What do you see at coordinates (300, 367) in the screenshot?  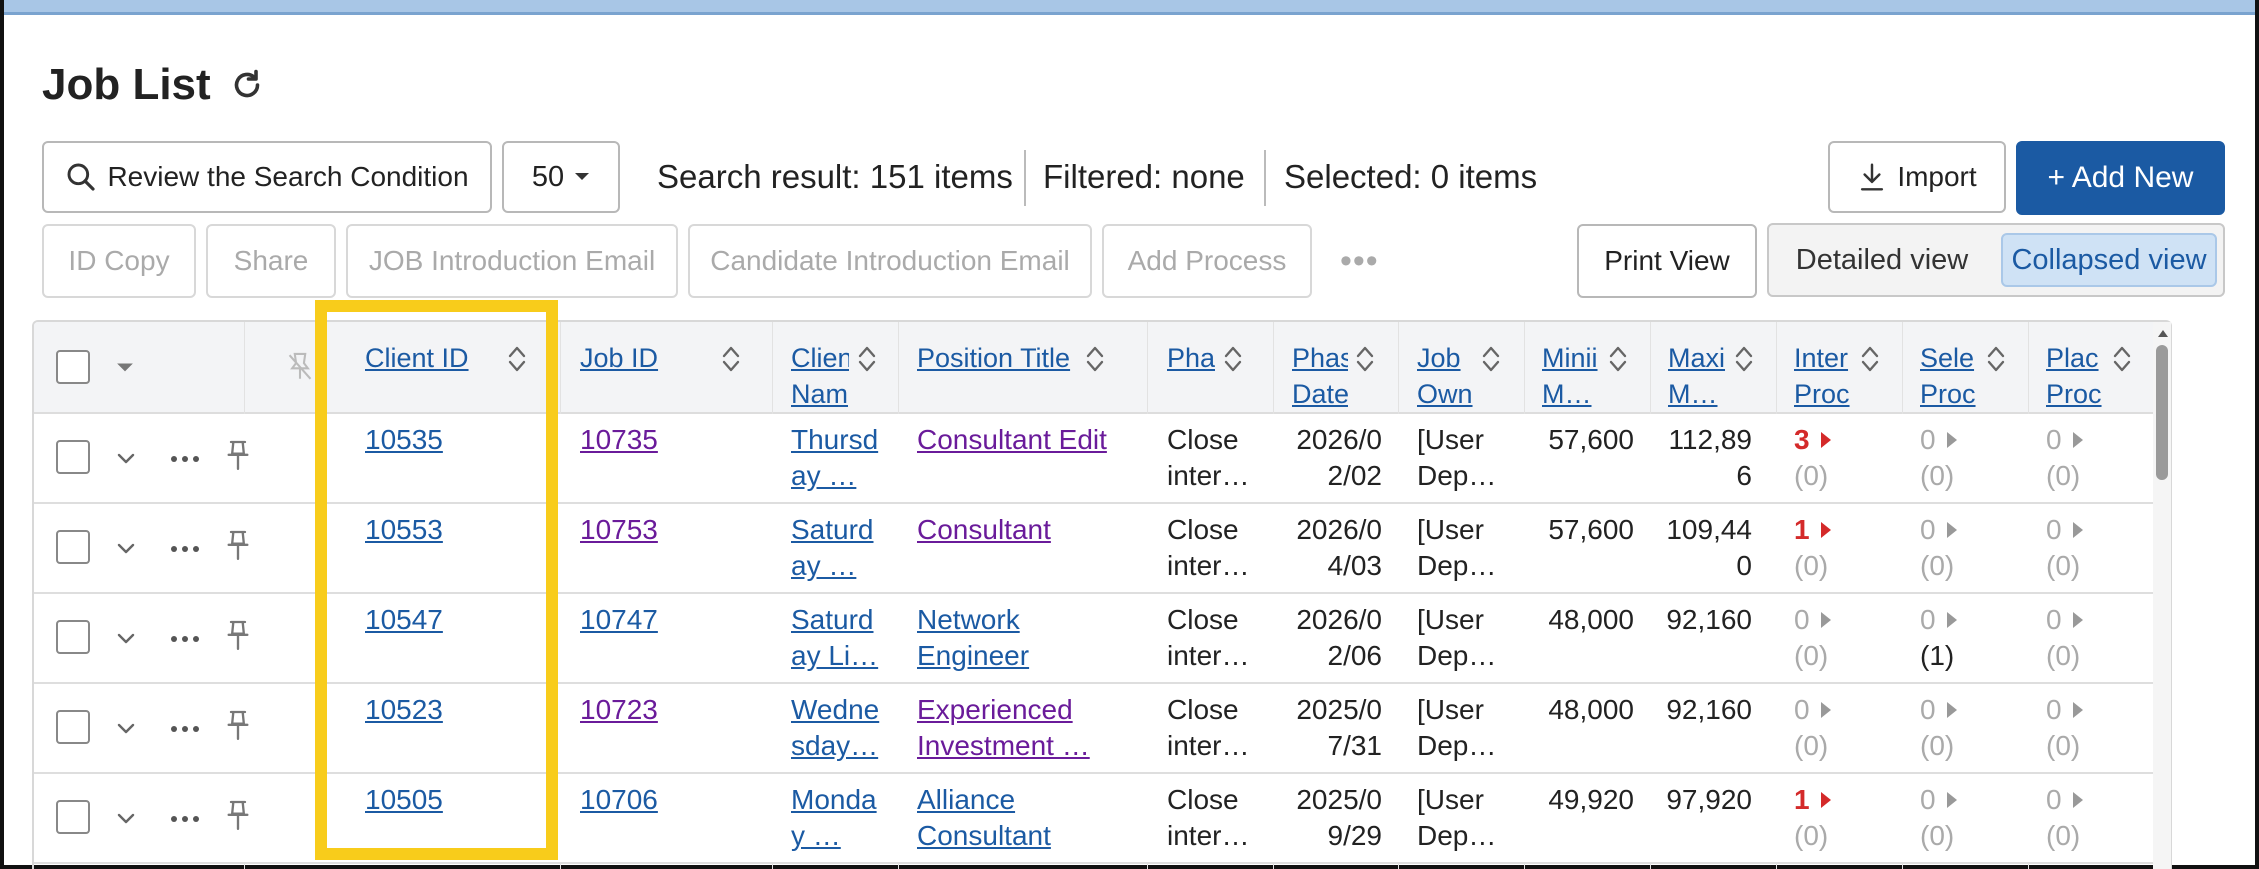 I see `unpin-icon` at bounding box center [300, 367].